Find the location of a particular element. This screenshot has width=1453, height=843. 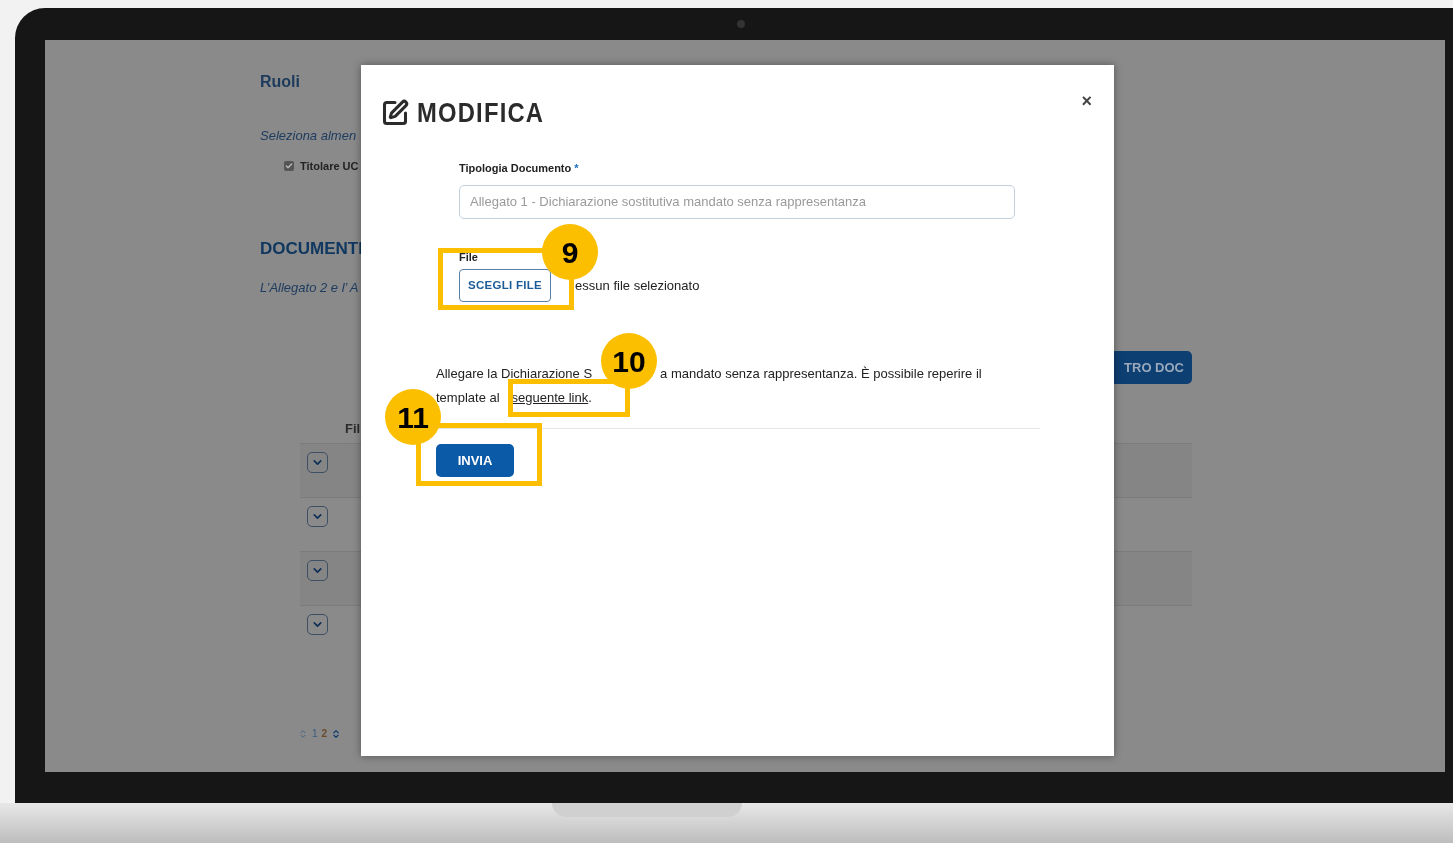

hint-text: Seleziona almen is located at coordinates (308, 136).